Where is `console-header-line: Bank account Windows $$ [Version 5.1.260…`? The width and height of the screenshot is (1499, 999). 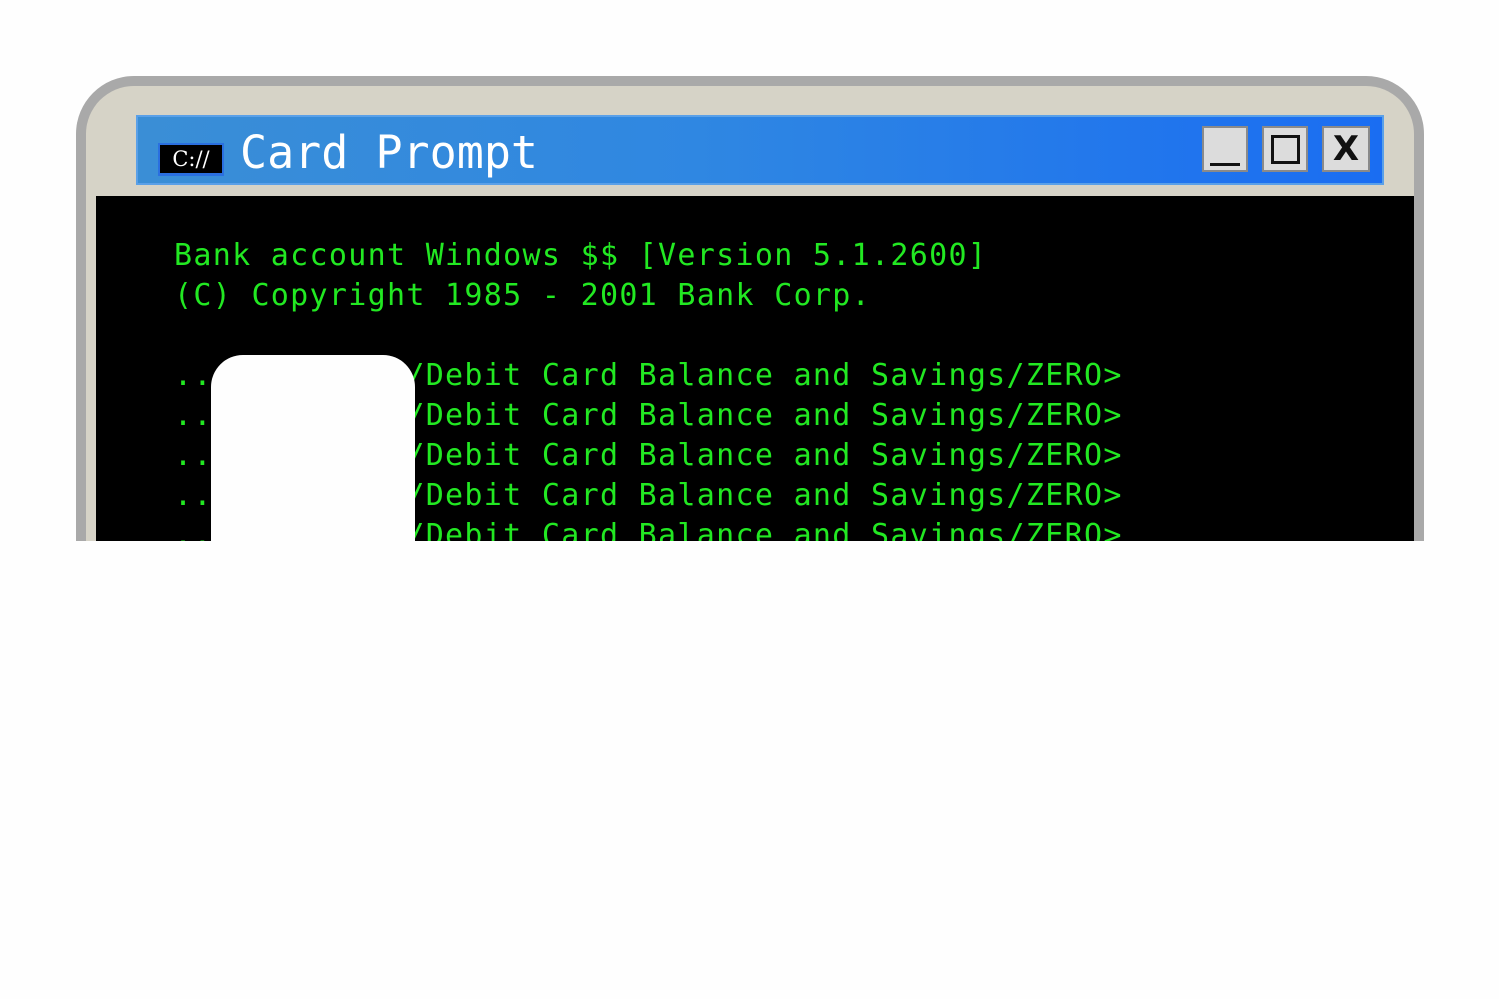
console-header-line: Bank account Windows $$ [Version 5.1.260… is located at coordinates (581, 255).